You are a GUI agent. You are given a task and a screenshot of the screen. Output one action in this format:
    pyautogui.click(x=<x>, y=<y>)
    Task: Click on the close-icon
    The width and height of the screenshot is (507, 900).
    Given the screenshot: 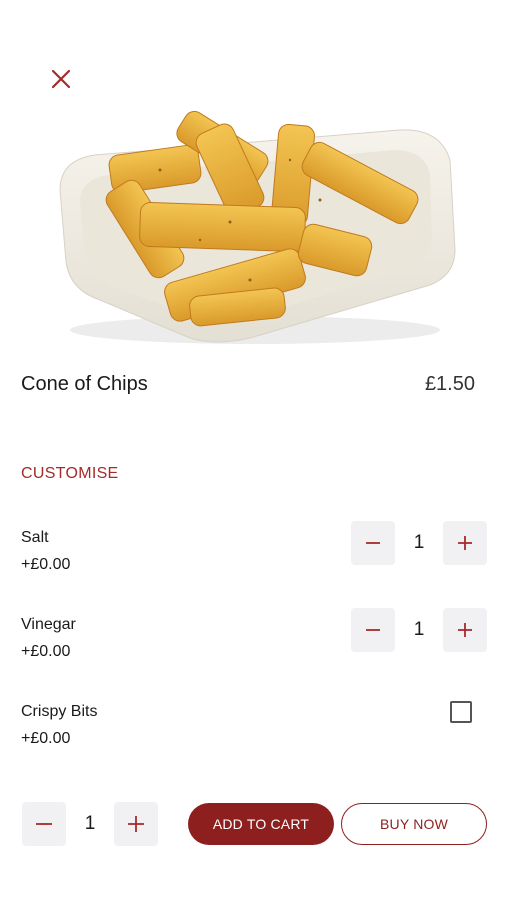 What is the action you would take?
    pyautogui.click(x=61, y=79)
    